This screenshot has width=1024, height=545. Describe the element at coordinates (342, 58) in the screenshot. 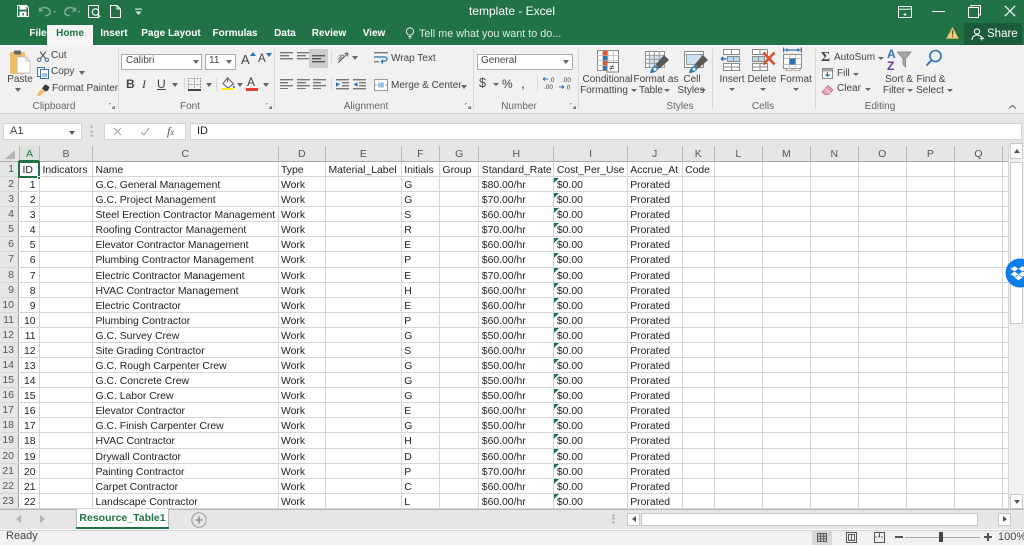

I see `svg-text: ab` at that location.